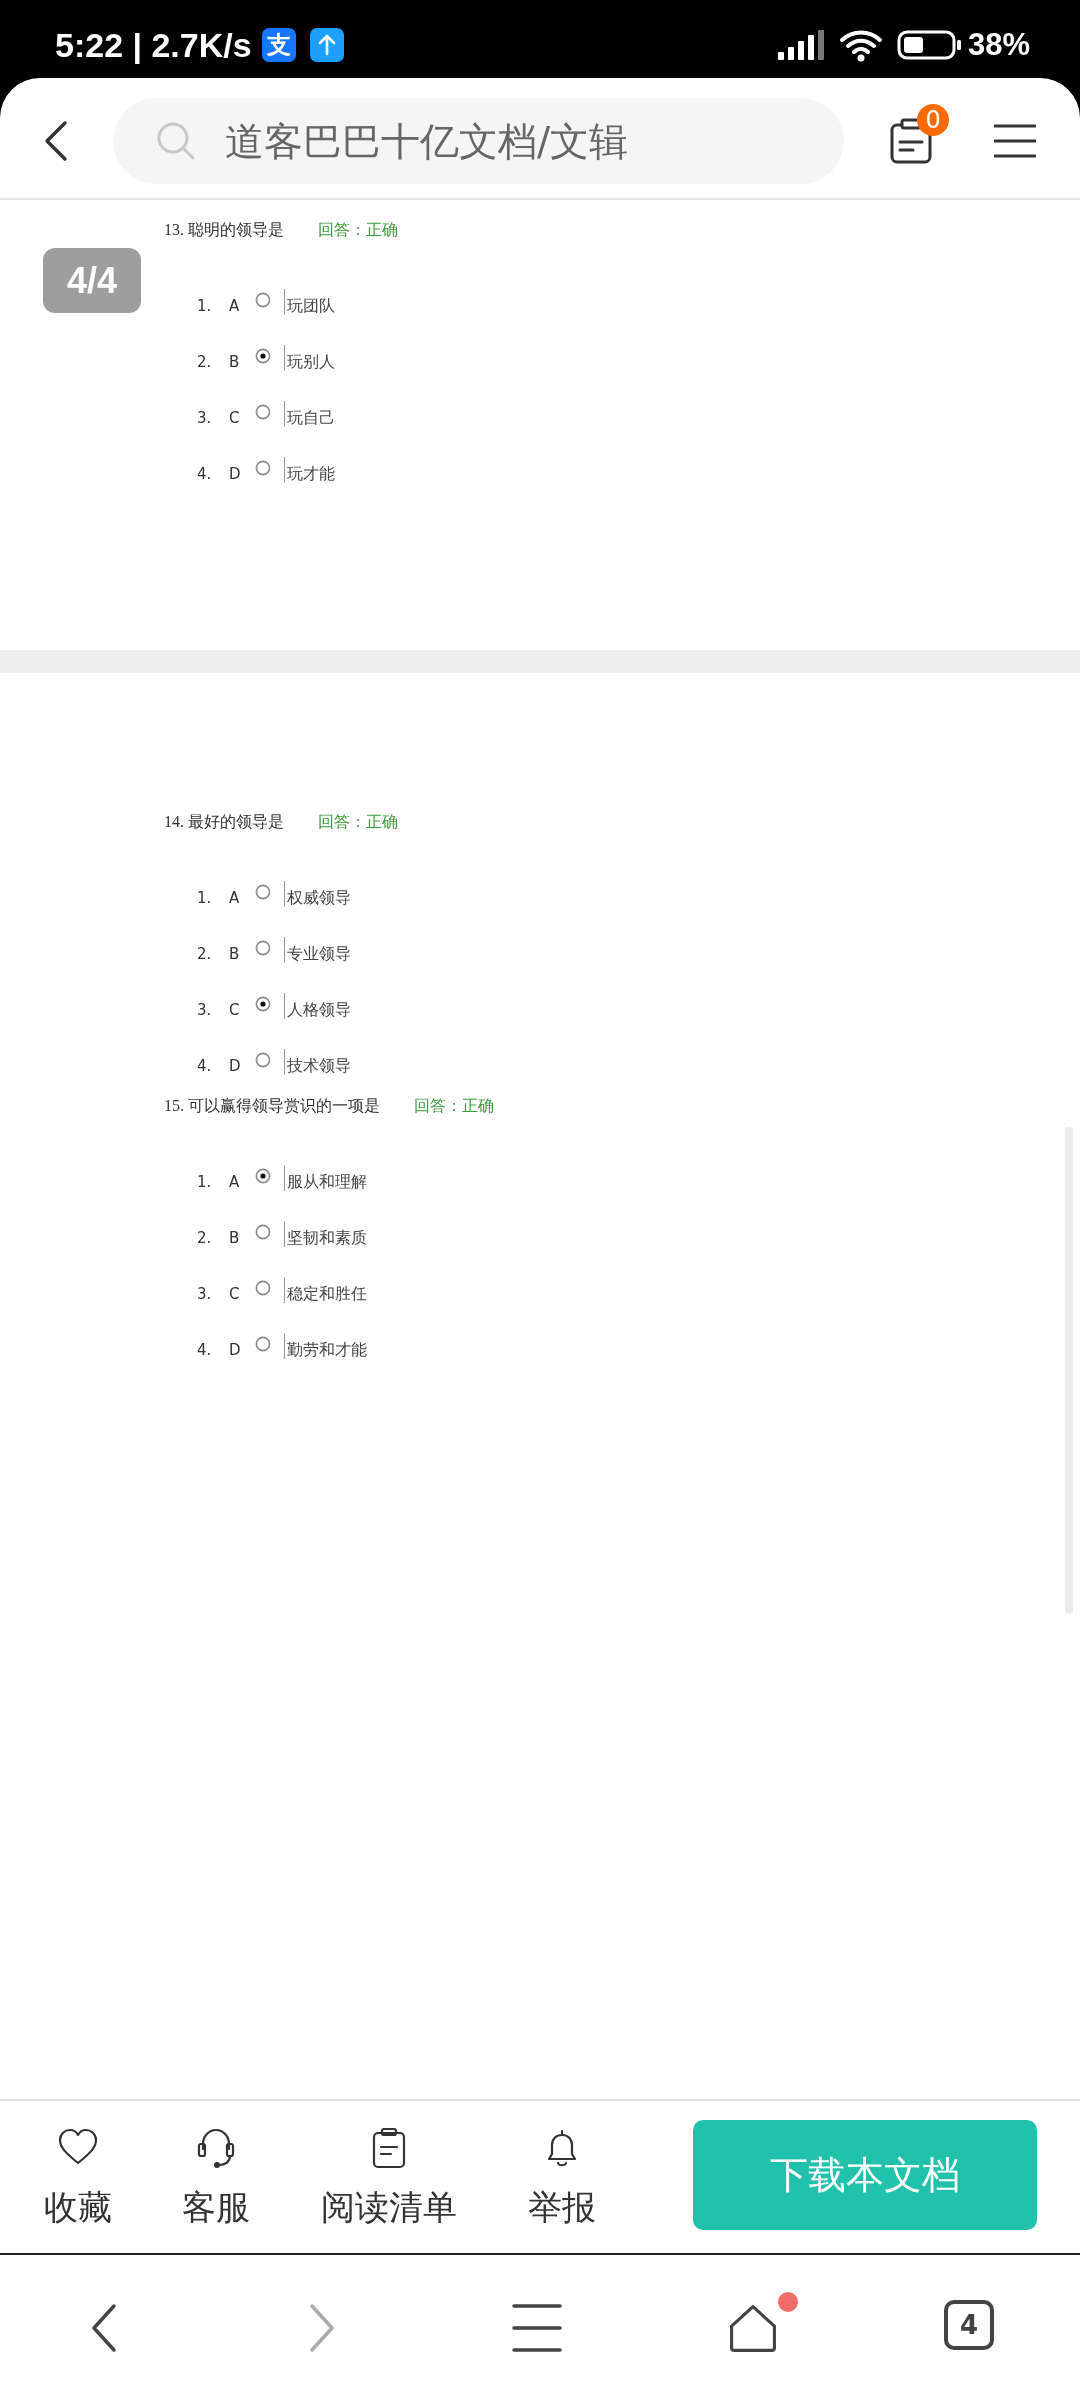  Describe the element at coordinates (175, 141) in the screenshot. I see `search-icon` at that location.